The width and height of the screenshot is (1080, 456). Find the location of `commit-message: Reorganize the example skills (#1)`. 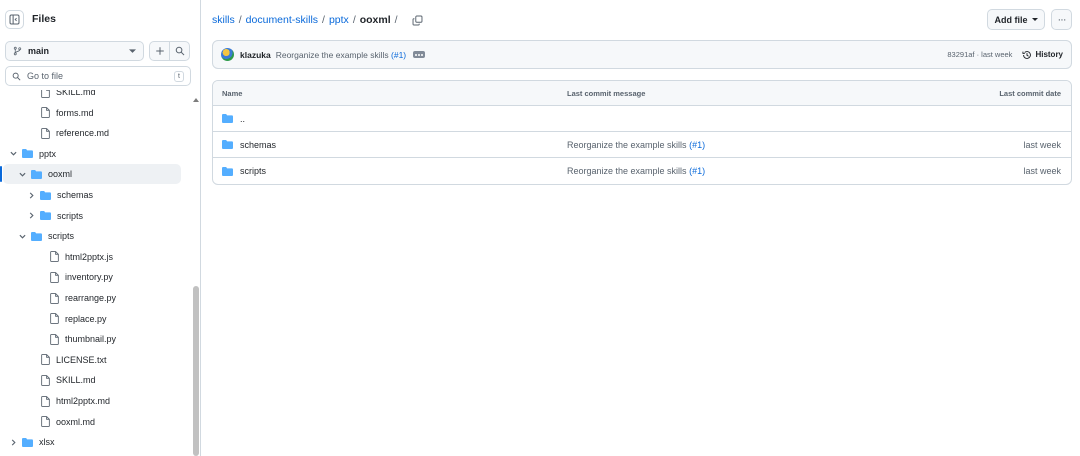

commit-message: Reorganize the example skills (#1) is located at coordinates (341, 55).